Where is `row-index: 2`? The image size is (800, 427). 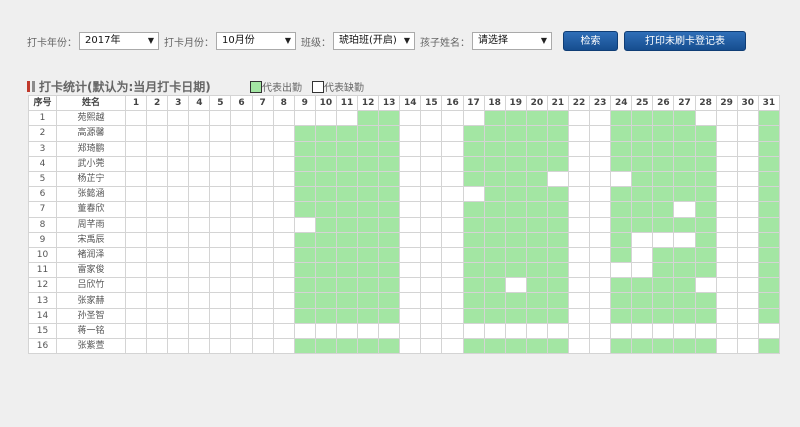 row-index: 2 is located at coordinates (42, 133).